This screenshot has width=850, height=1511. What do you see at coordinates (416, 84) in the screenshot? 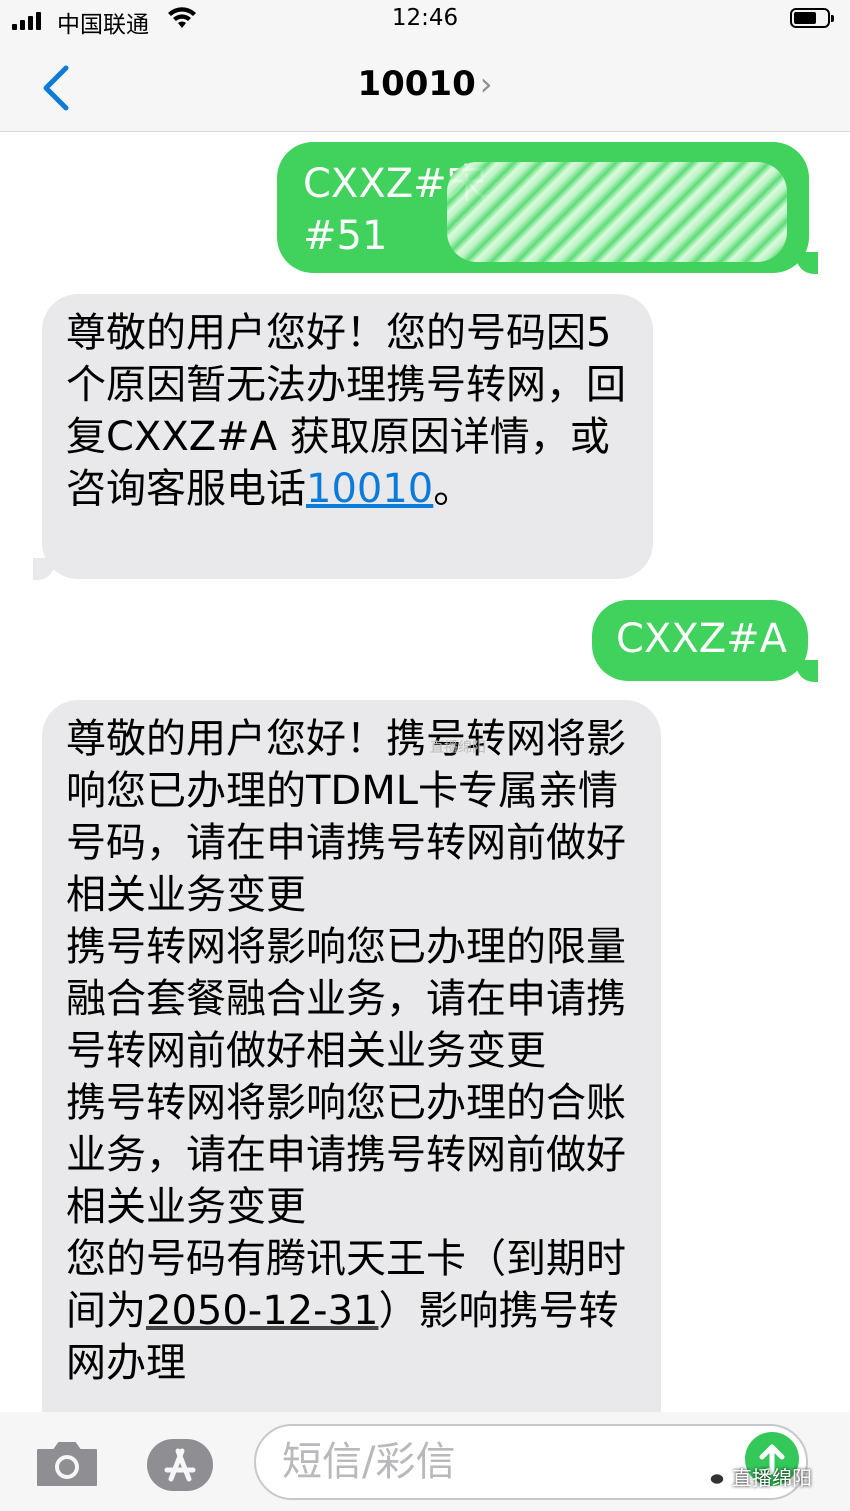
I see `contact-number: 10010` at bounding box center [416, 84].